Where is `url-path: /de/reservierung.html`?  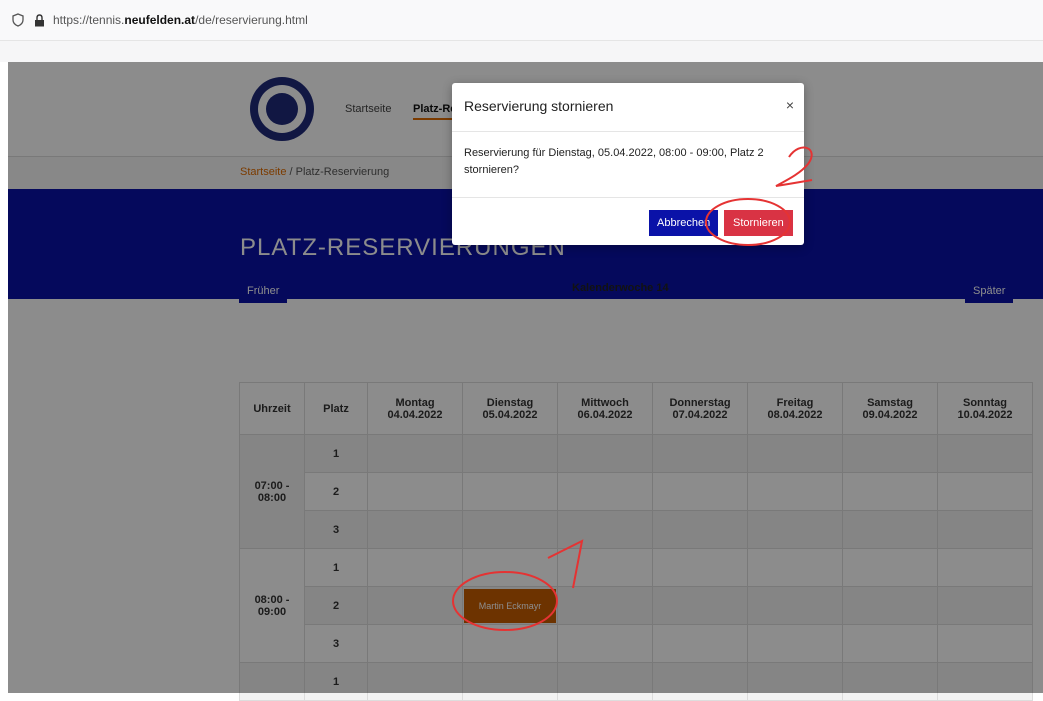
url-path: /de/reservierung.html is located at coordinates (251, 20).